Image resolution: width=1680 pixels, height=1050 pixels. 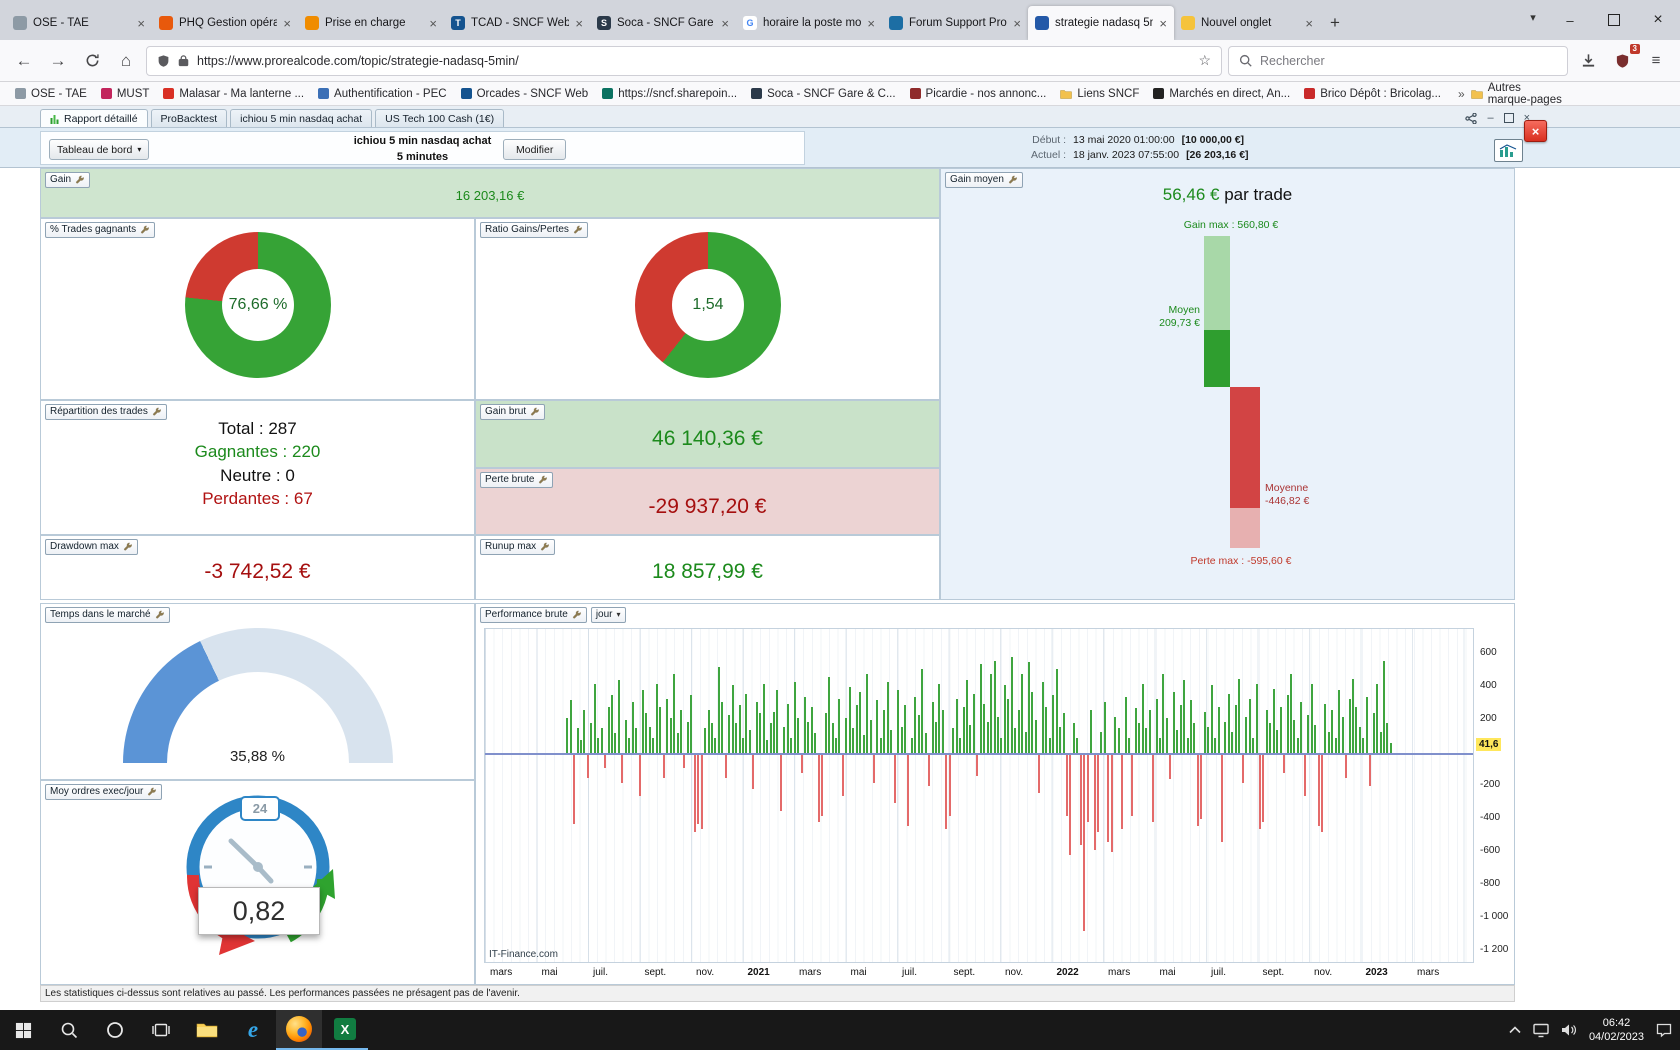 I want to click on taskbar-search-icon, so click(x=69, y=1030).